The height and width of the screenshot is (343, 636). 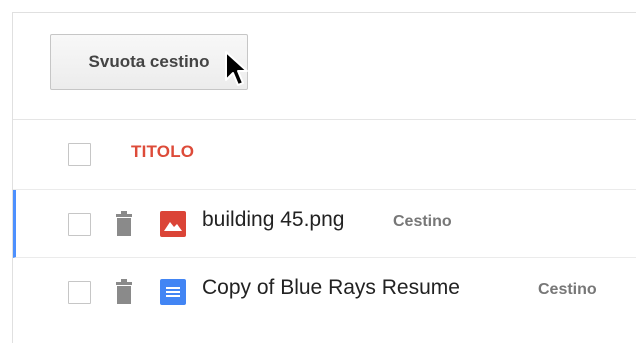 I want to click on select-all-checkbox, so click(x=79, y=154).